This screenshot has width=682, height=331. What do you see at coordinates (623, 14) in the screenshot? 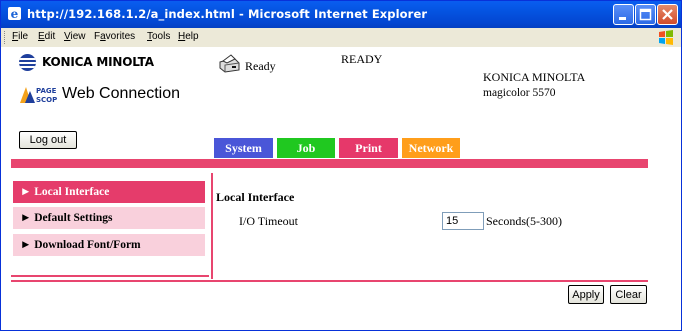
I see `minimize-button` at bounding box center [623, 14].